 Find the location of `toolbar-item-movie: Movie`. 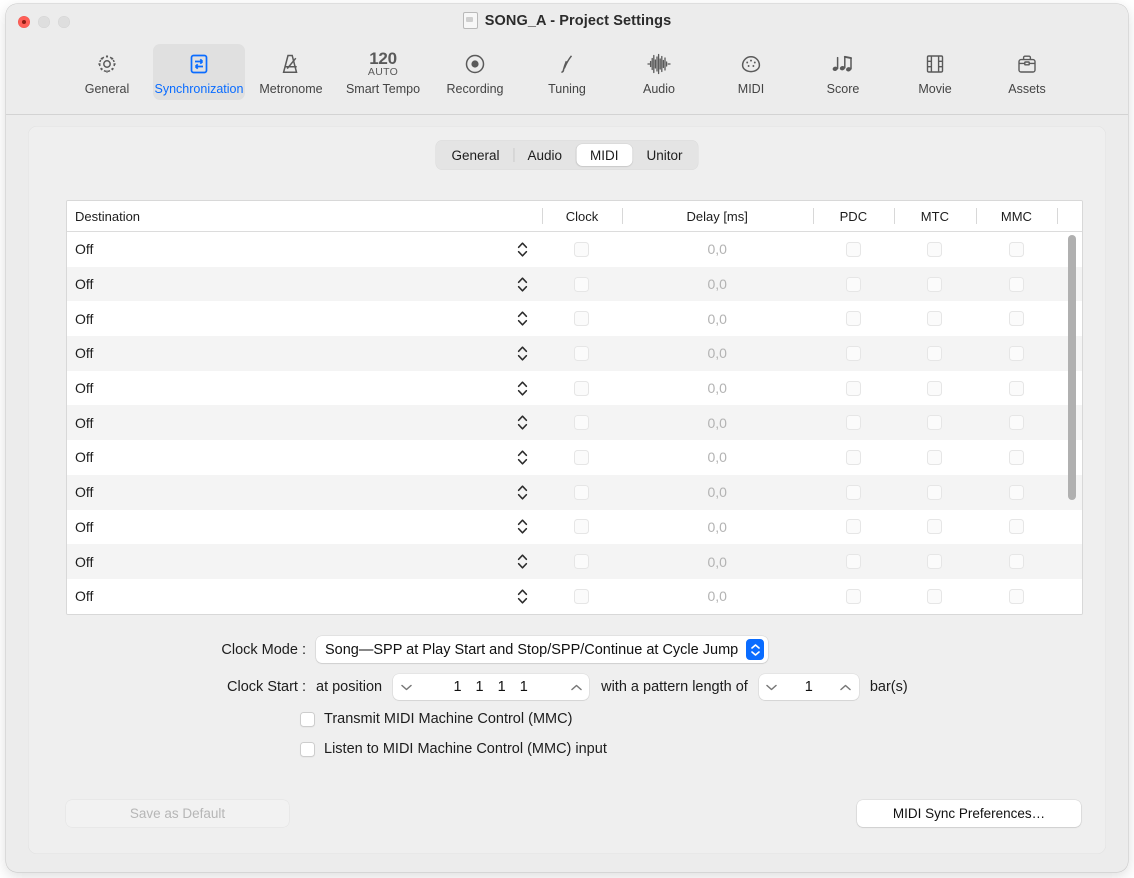

toolbar-item-movie: Movie is located at coordinates (935, 72).